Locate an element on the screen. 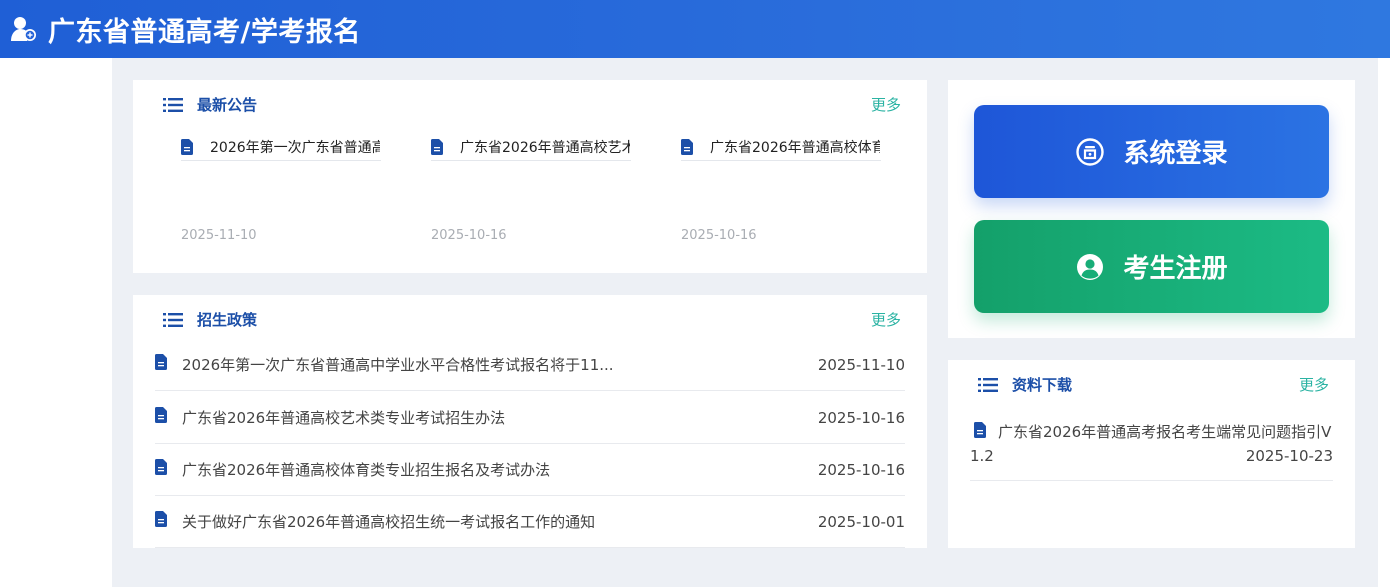  register-button: 考生注册 is located at coordinates (1151, 266).